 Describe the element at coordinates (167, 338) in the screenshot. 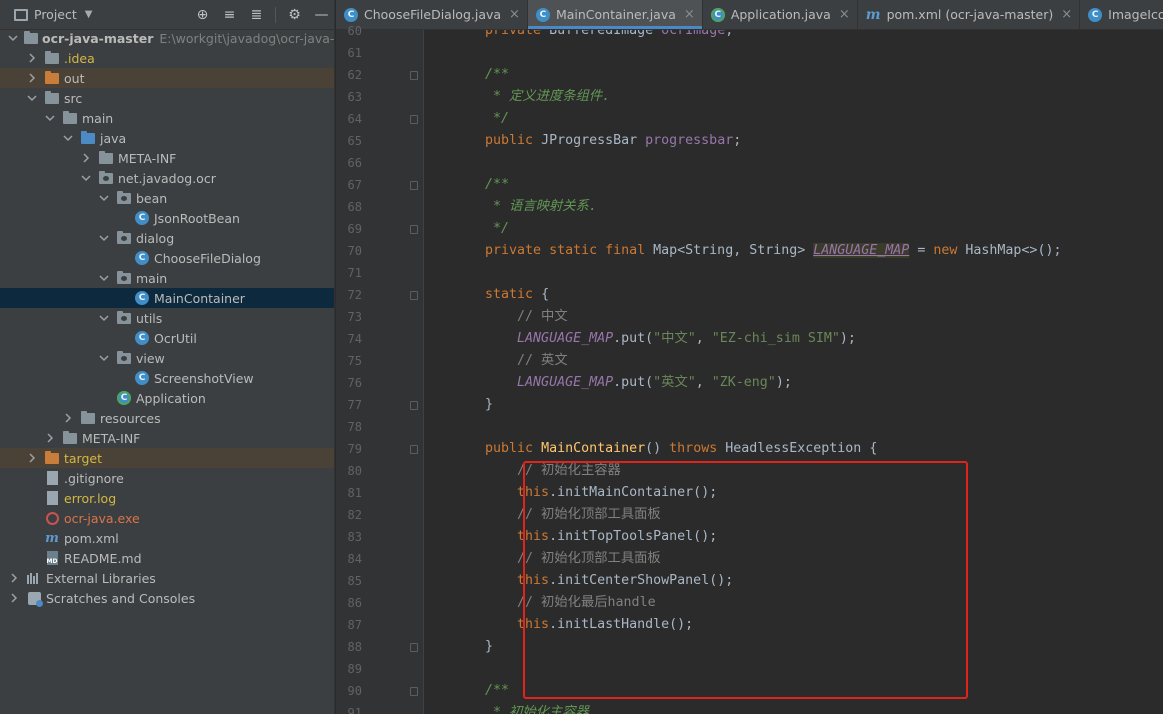

I see `tree-item: C OcrUtil` at that location.